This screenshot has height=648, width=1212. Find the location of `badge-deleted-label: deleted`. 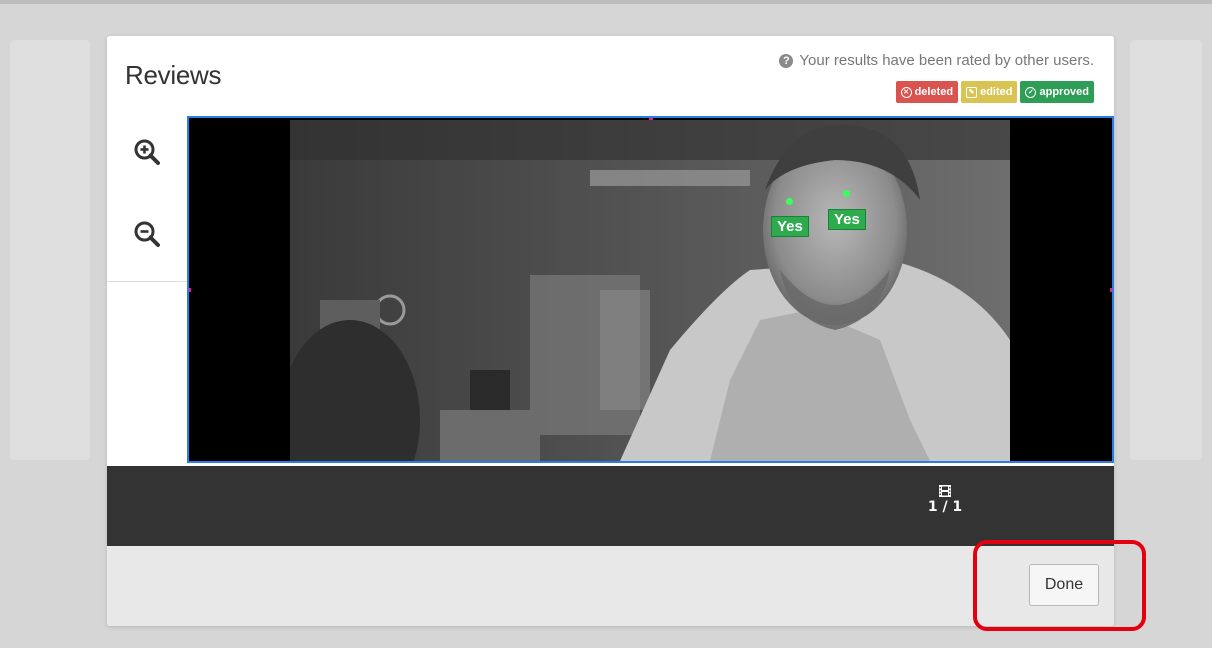

badge-deleted-label: deleted is located at coordinates (934, 92).